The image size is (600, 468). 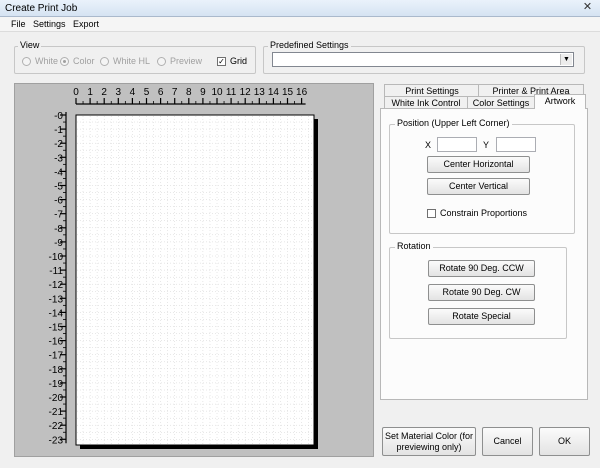 What do you see at coordinates (56, 299) in the screenshot?
I see `ruler-label: -13` at bounding box center [56, 299].